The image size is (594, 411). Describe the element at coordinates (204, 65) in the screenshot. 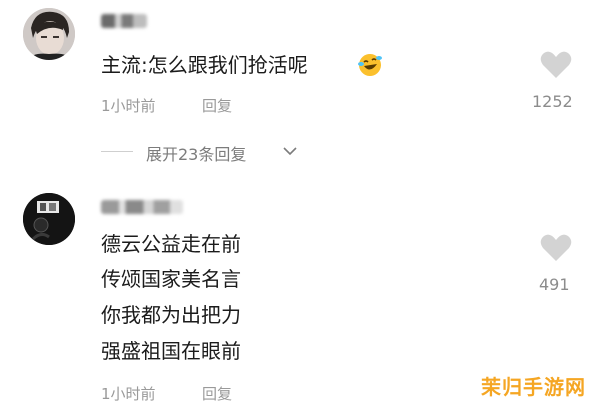

I see `comment-text: 主流:怎么跟我们抢活呢` at that location.